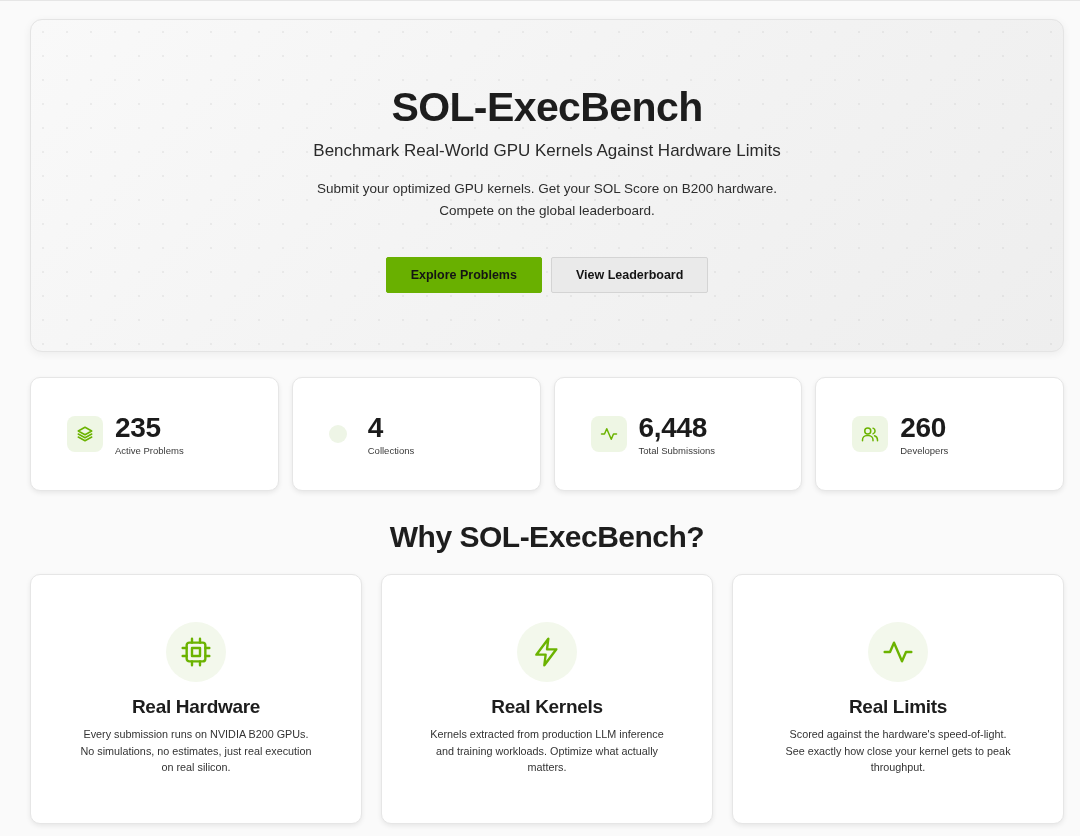 This screenshot has width=1080, height=836. What do you see at coordinates (547, 107) in the screenshot?
I see `page-title: SOL-ExecBench` at bounding box center [547, 107].